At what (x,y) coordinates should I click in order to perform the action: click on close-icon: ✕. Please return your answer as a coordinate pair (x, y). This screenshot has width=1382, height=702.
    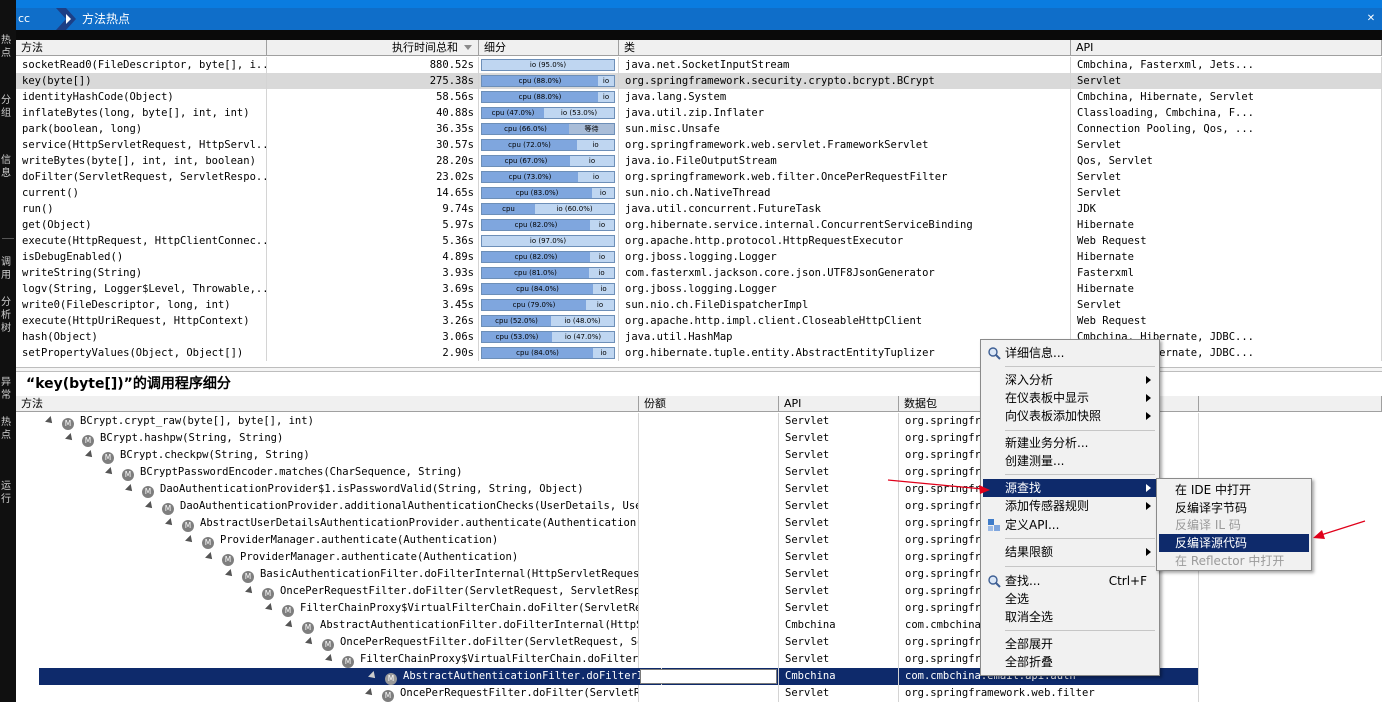
    Looking at the image, I should click on (1371, 19).